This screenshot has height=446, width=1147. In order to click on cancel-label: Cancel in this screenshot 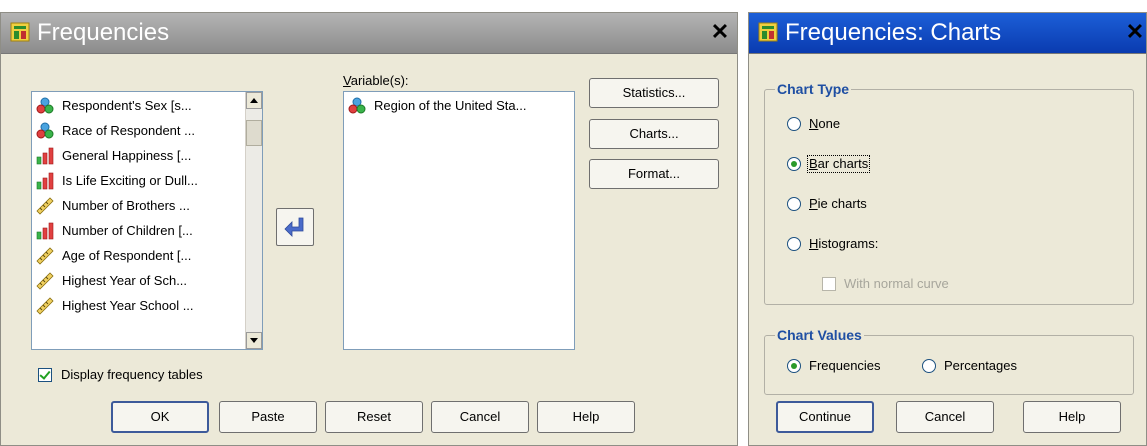, I will do `click(480, 416)`.